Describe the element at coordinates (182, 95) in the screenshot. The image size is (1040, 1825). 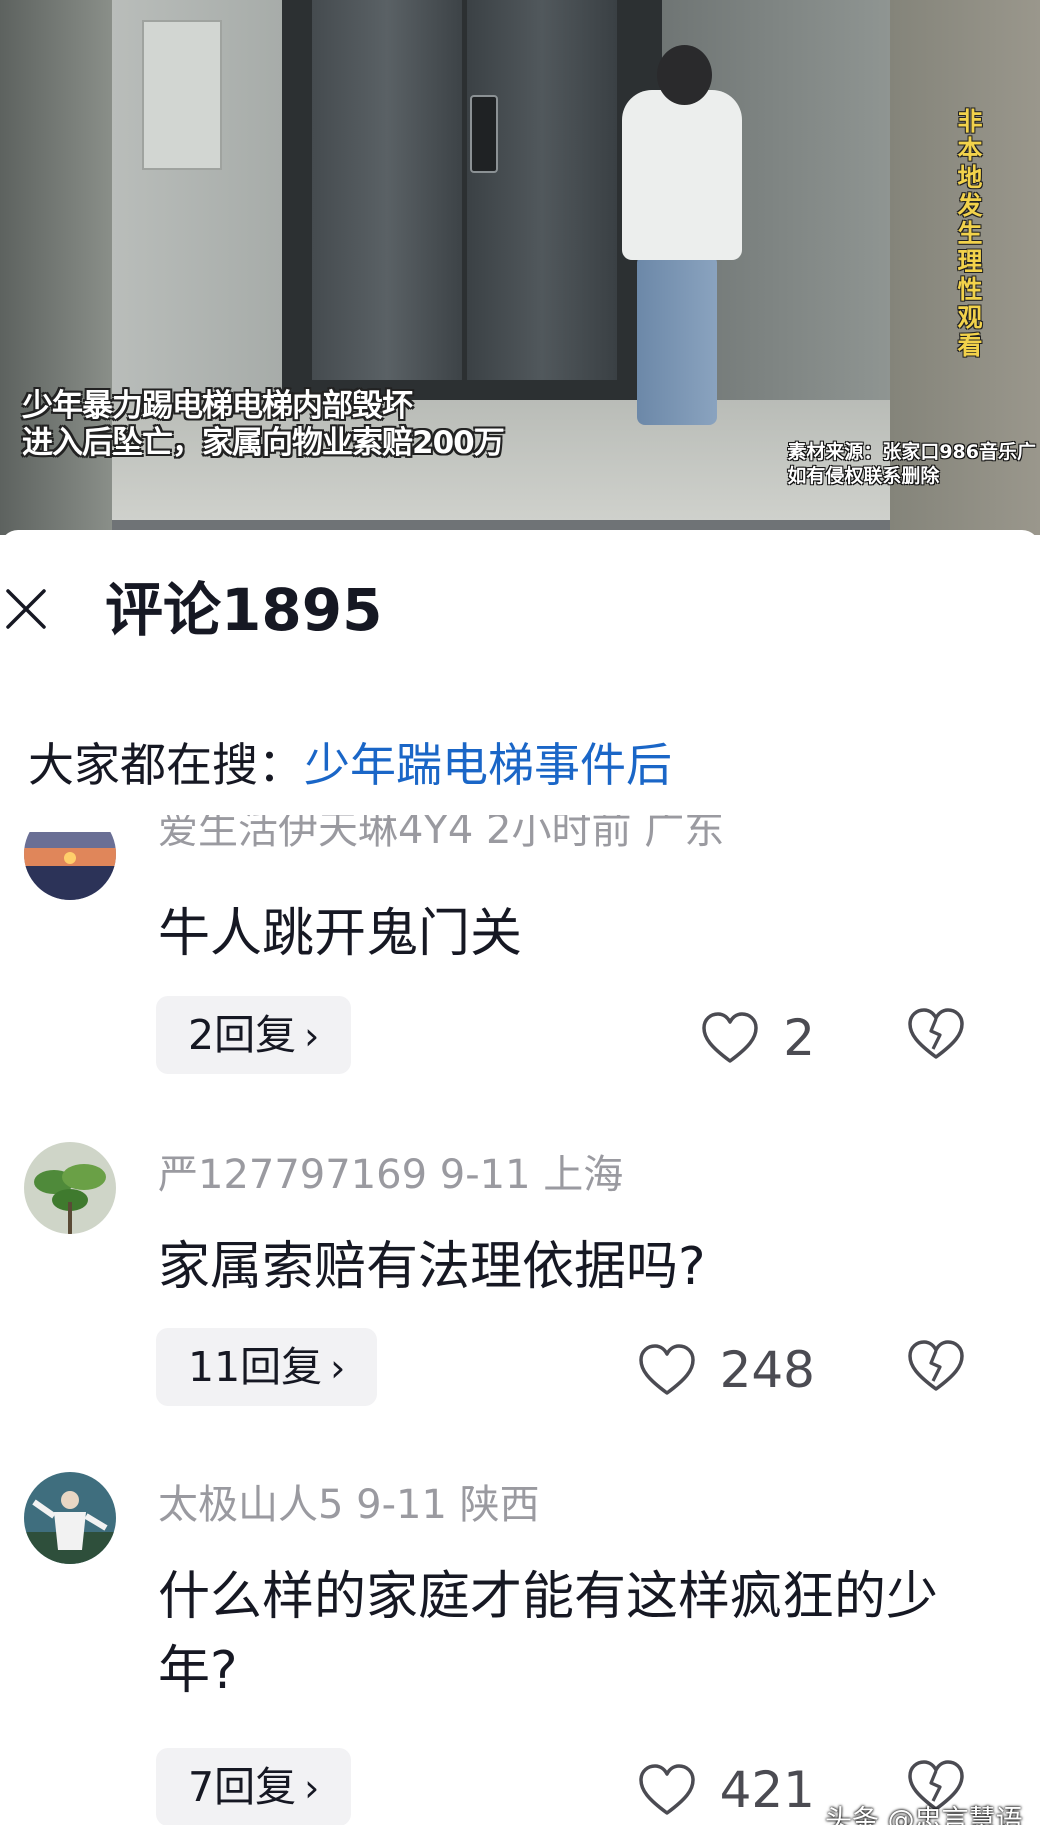
I see `scene-poster` at that location.